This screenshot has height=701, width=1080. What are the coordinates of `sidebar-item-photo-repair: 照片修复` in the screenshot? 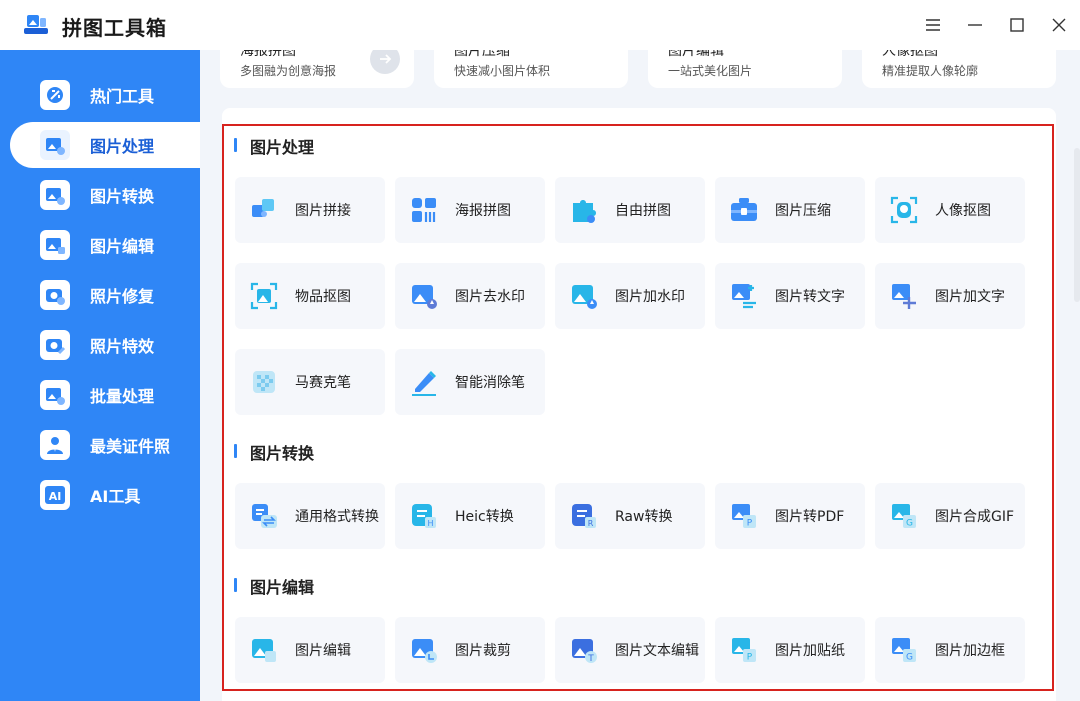 It's located at (105, 295).